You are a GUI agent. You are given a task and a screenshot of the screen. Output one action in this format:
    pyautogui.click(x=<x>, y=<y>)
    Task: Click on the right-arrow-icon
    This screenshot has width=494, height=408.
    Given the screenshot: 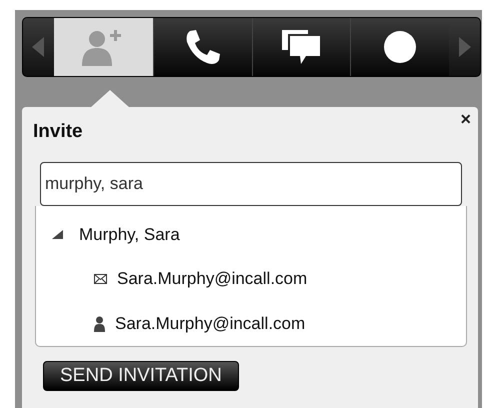 What is the action you would take?
    pyautogui.click(x=464, y=47)
    